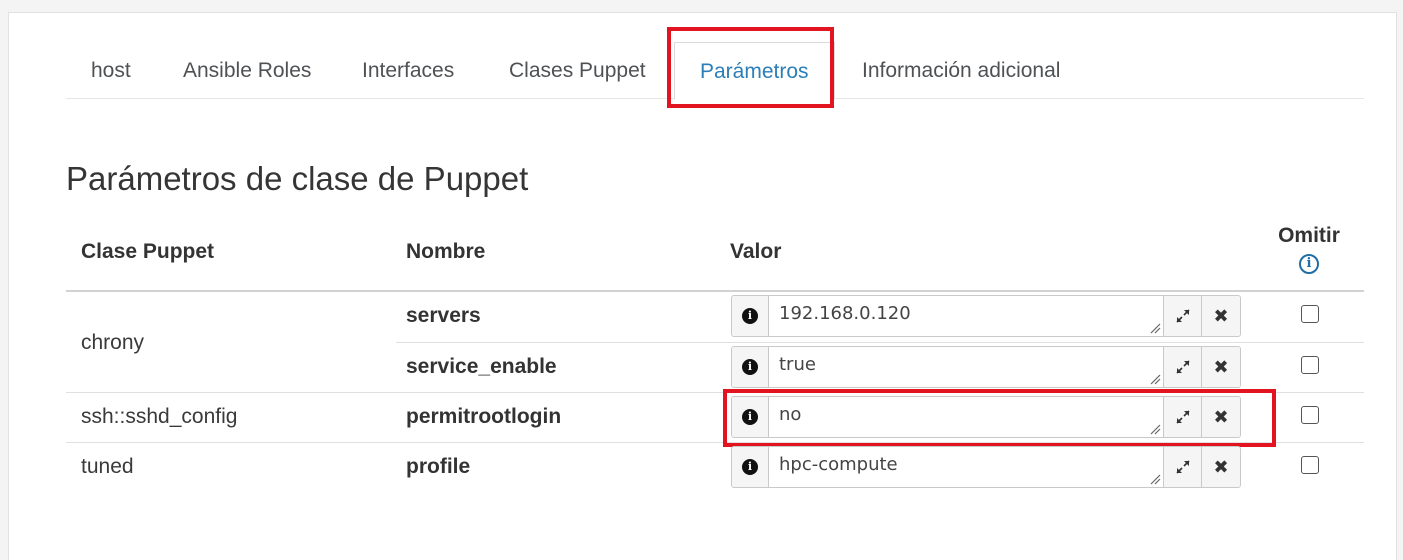 The width and height of the screenshot is (1403, 560). What do you see at coordinates (1309, 264) in the screenshot?
I see `info-circle-icon: i` at bounding box center [1309, 264].